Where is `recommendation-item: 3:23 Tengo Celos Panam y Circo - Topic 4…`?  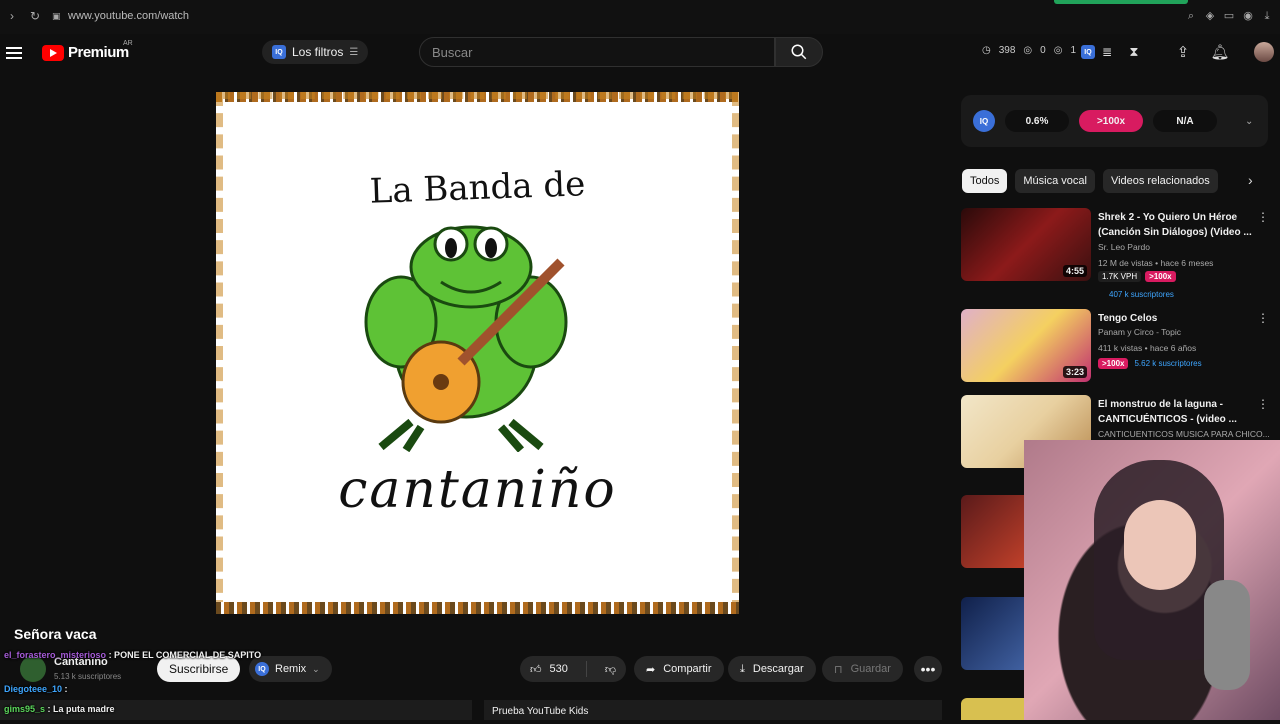
recommendation-item: 3:23 Tengo Celos Panam y Circo - Topic 4… is located at coordinates (1116, 346).